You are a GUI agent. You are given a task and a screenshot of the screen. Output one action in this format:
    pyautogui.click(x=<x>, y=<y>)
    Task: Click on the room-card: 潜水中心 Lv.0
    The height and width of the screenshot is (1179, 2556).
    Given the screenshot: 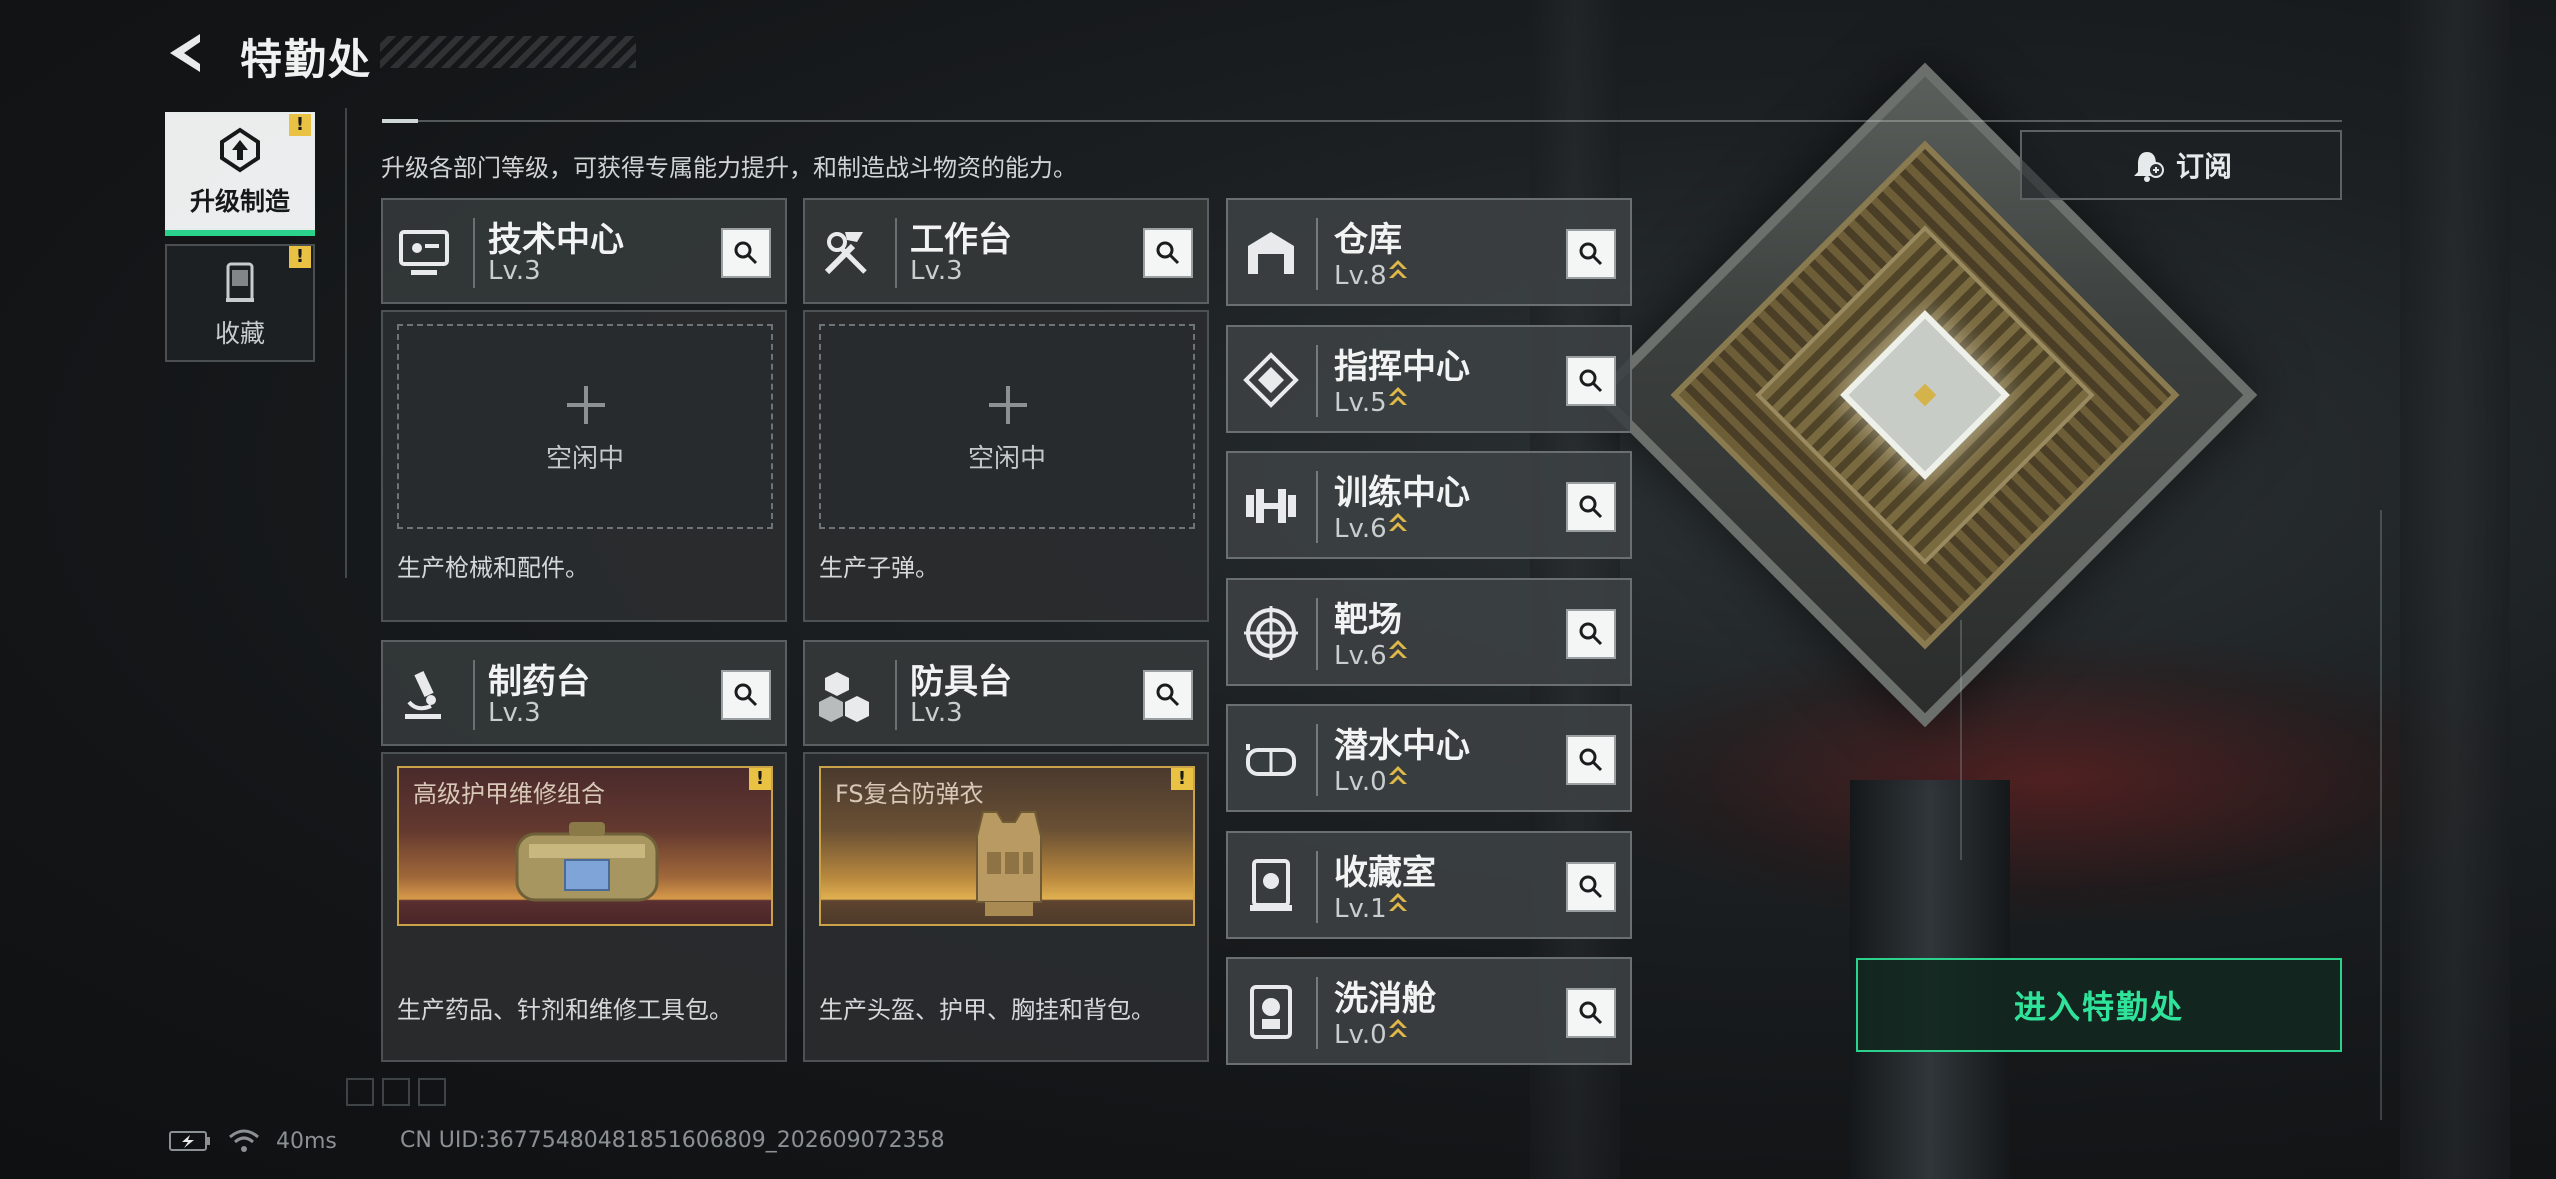 What is the action you would take?
    pyautogui.click(x=1429, y=758)
    